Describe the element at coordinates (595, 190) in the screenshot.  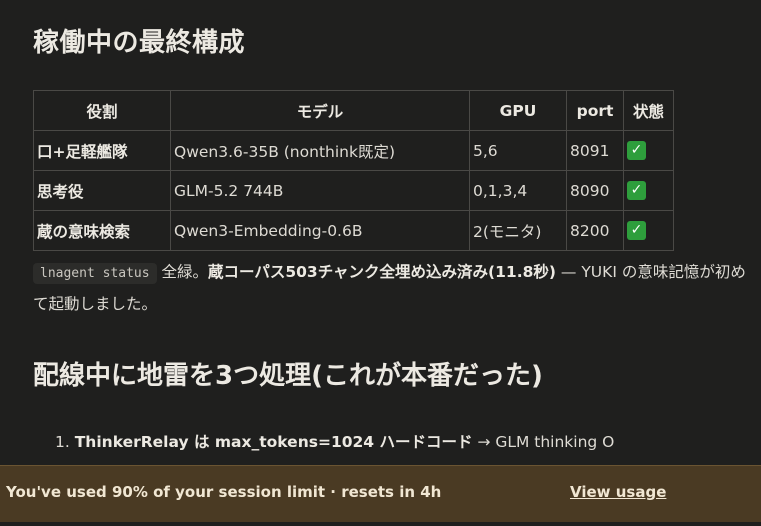
I see `cell-port: 8090` at that location.